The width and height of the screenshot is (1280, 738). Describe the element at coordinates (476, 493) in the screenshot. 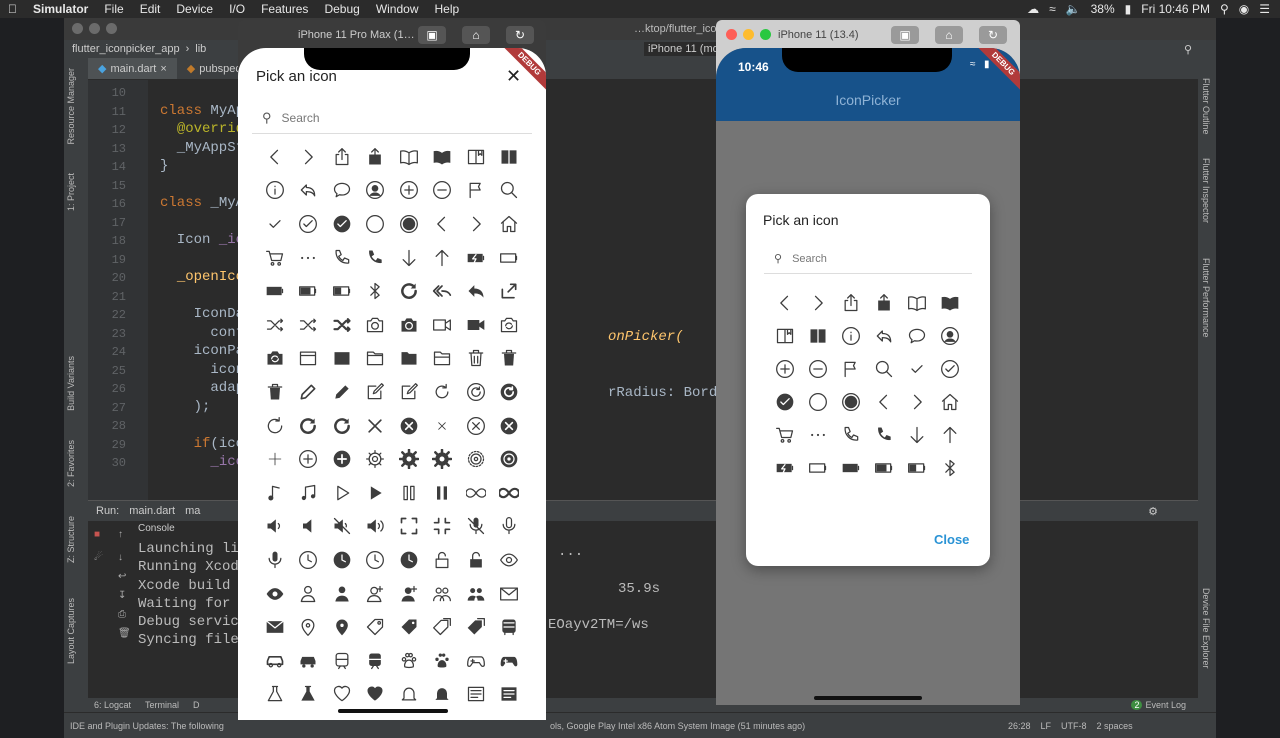

I see `infinity-icon` at that location.